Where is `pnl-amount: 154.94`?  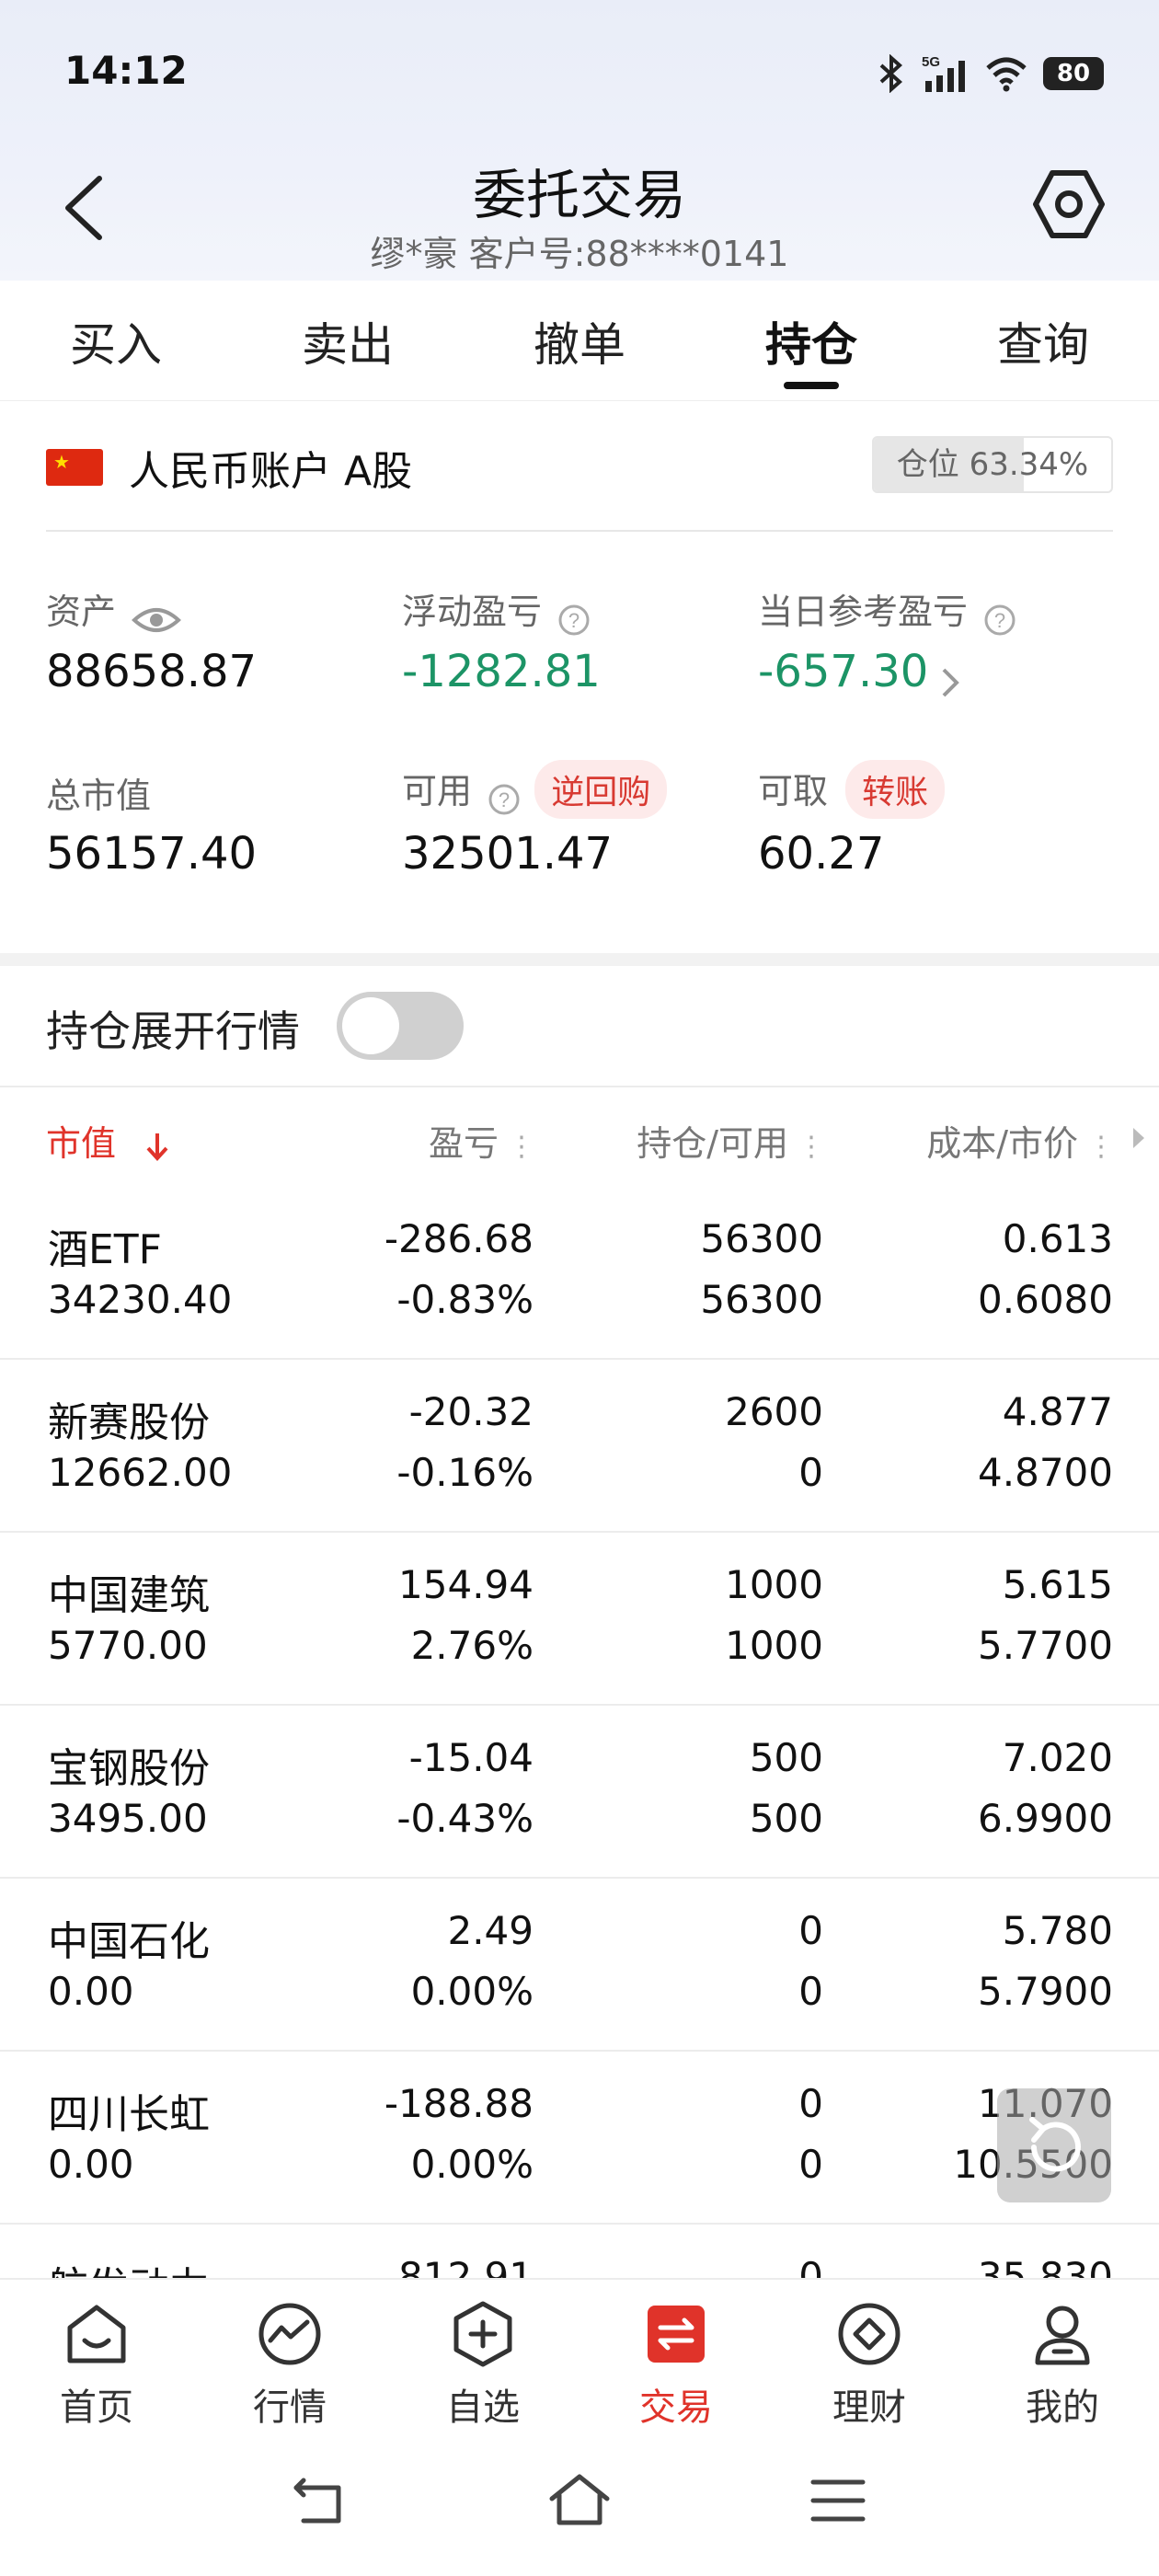
pnl-amount: 154.94 is located at coordinates (466, 1584).